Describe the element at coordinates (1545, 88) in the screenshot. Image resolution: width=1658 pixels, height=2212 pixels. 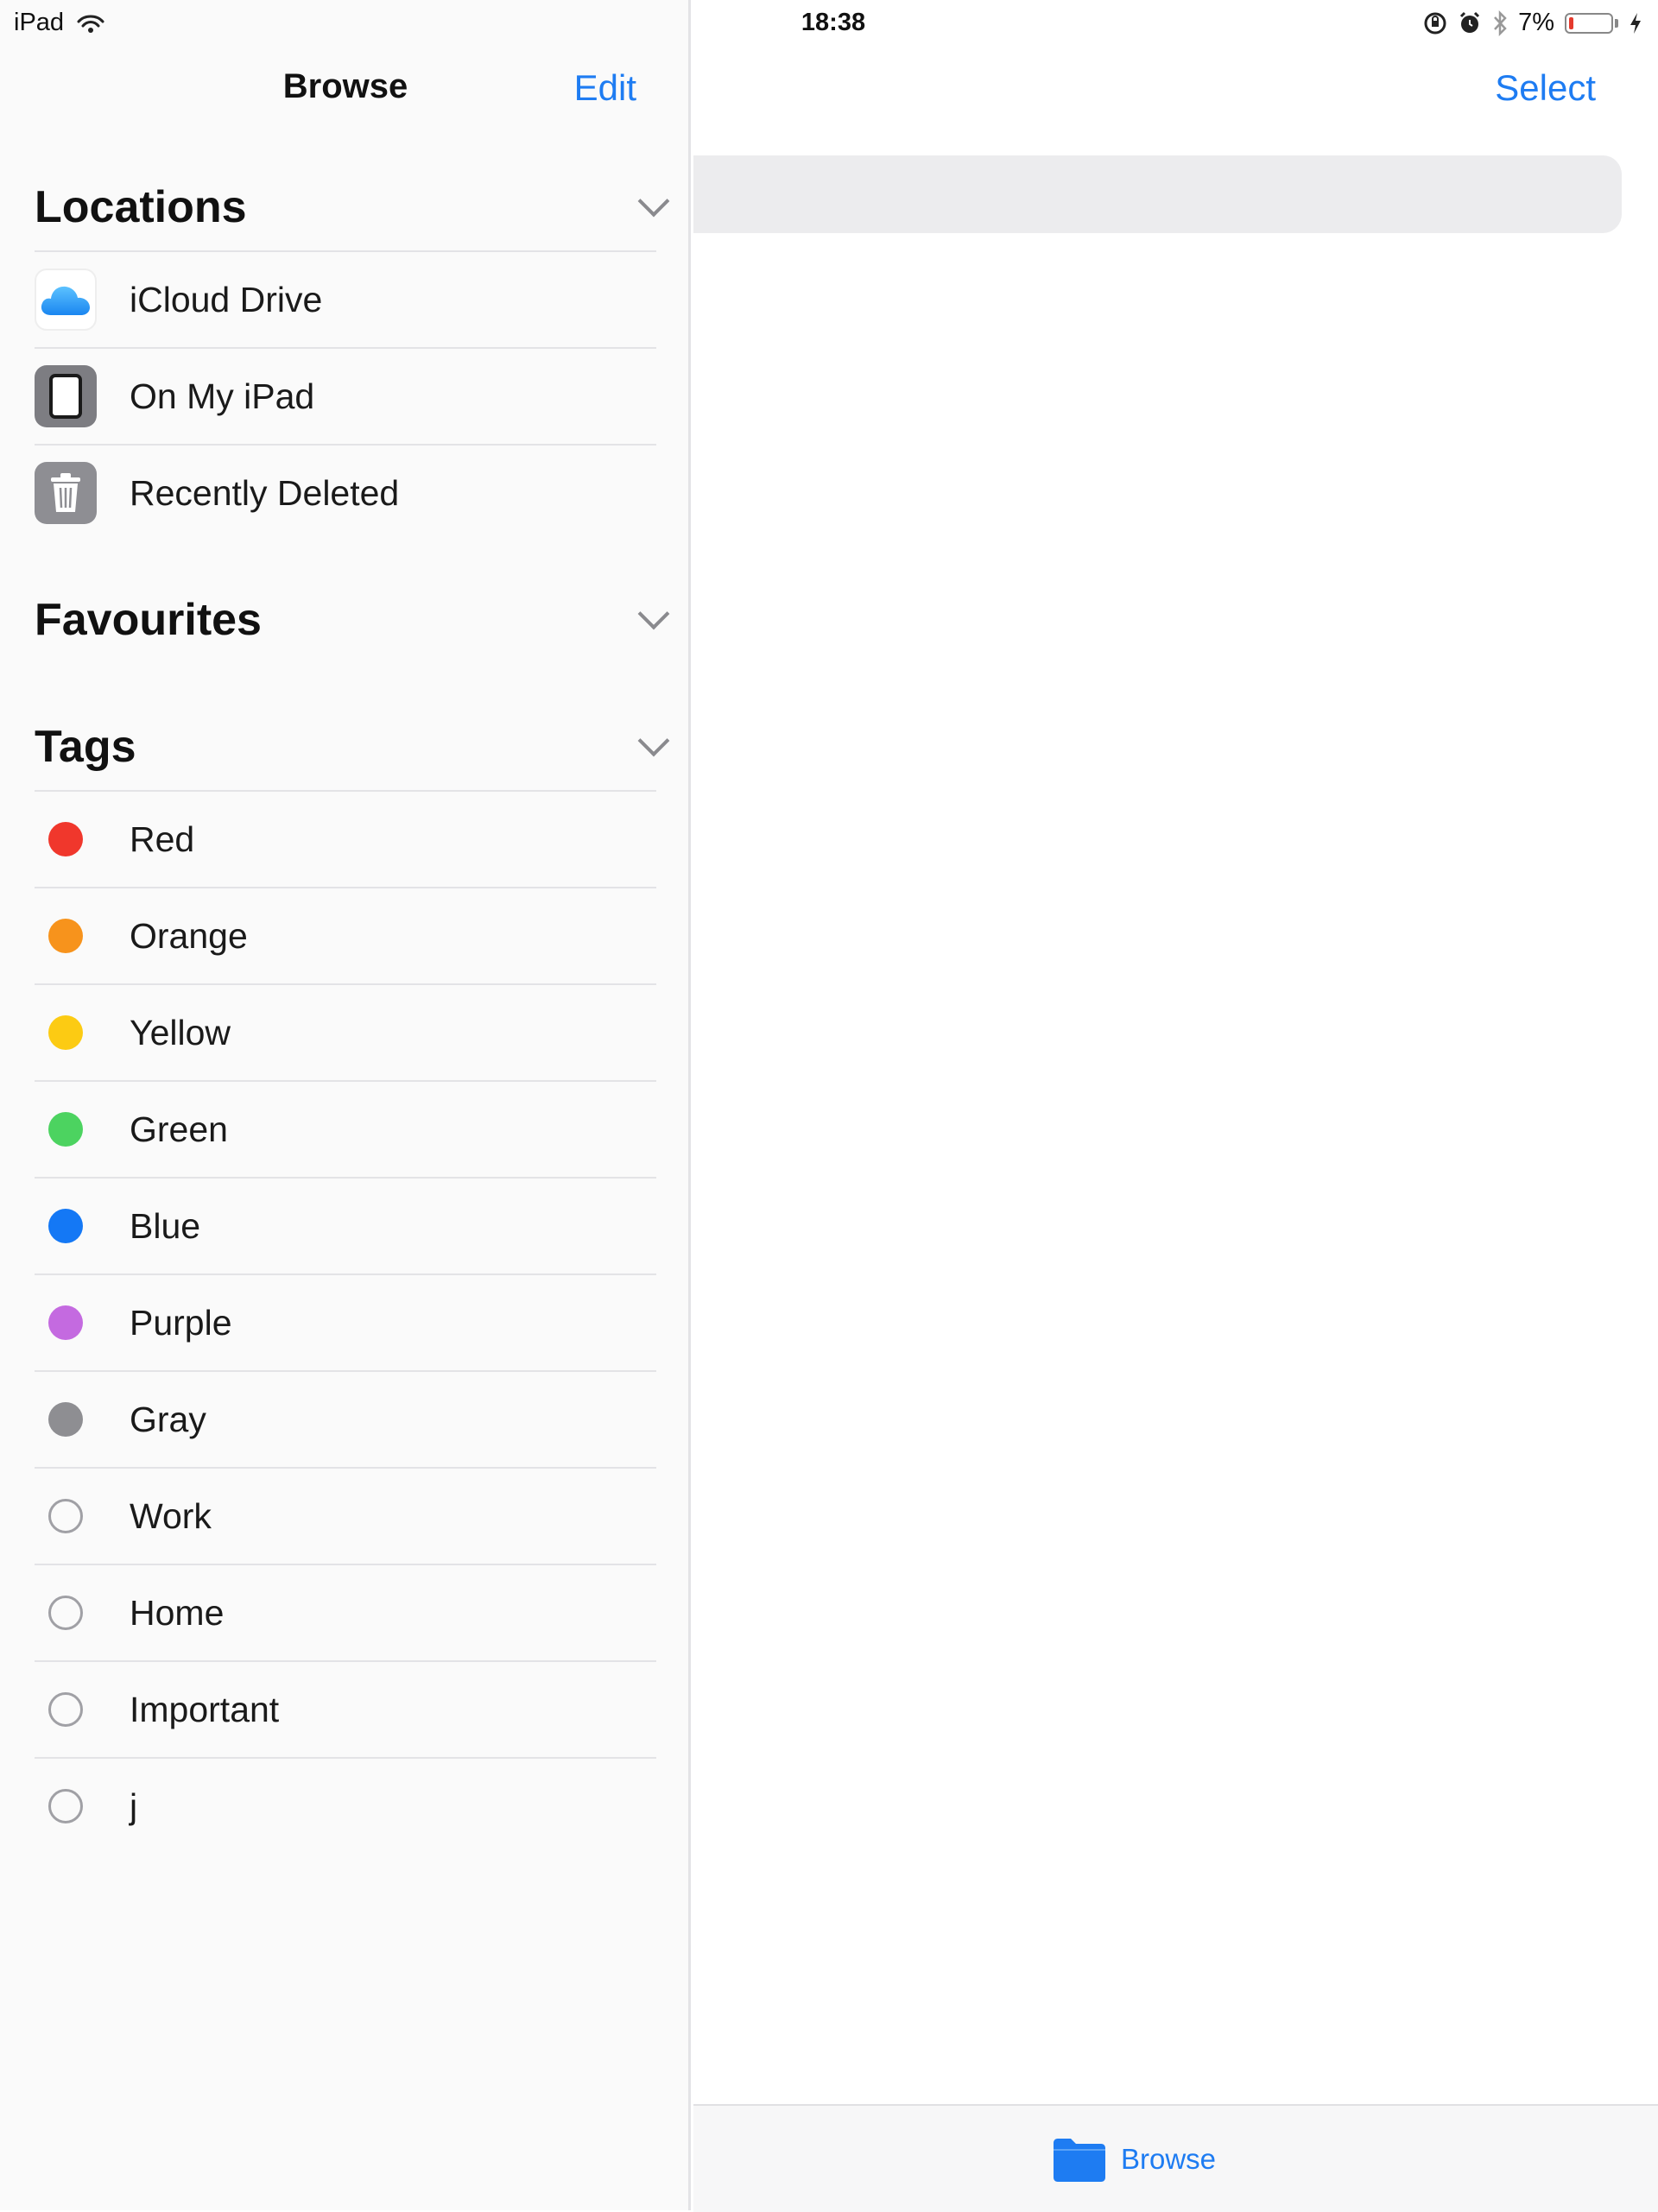
I see `select-button: Select` at that location.